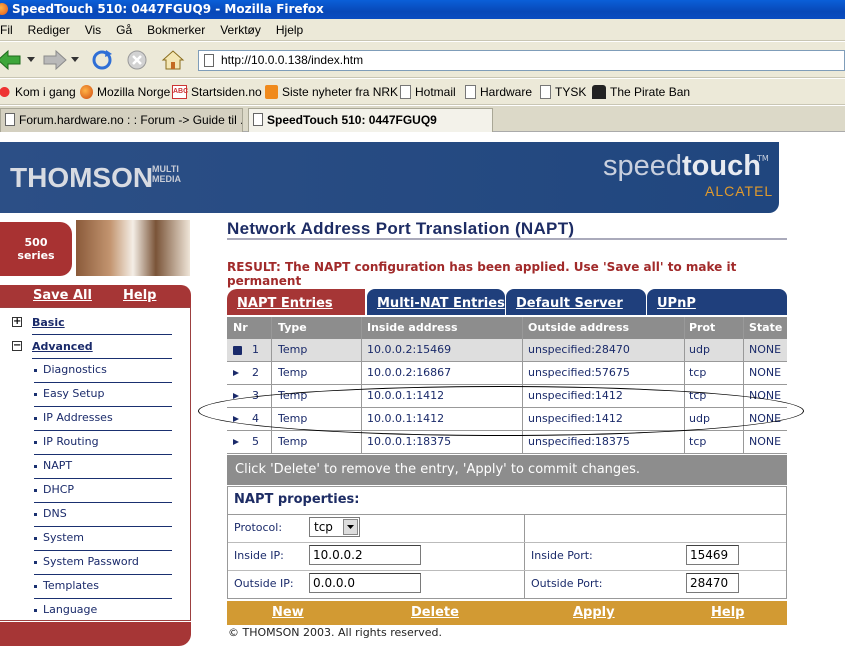 The image size is (845, 649). What do you see at coordinates (69, 393) in the screenshot?
I see `sidebar-item-easy-setup: Easy Setup` at bounding box center [69, 393].